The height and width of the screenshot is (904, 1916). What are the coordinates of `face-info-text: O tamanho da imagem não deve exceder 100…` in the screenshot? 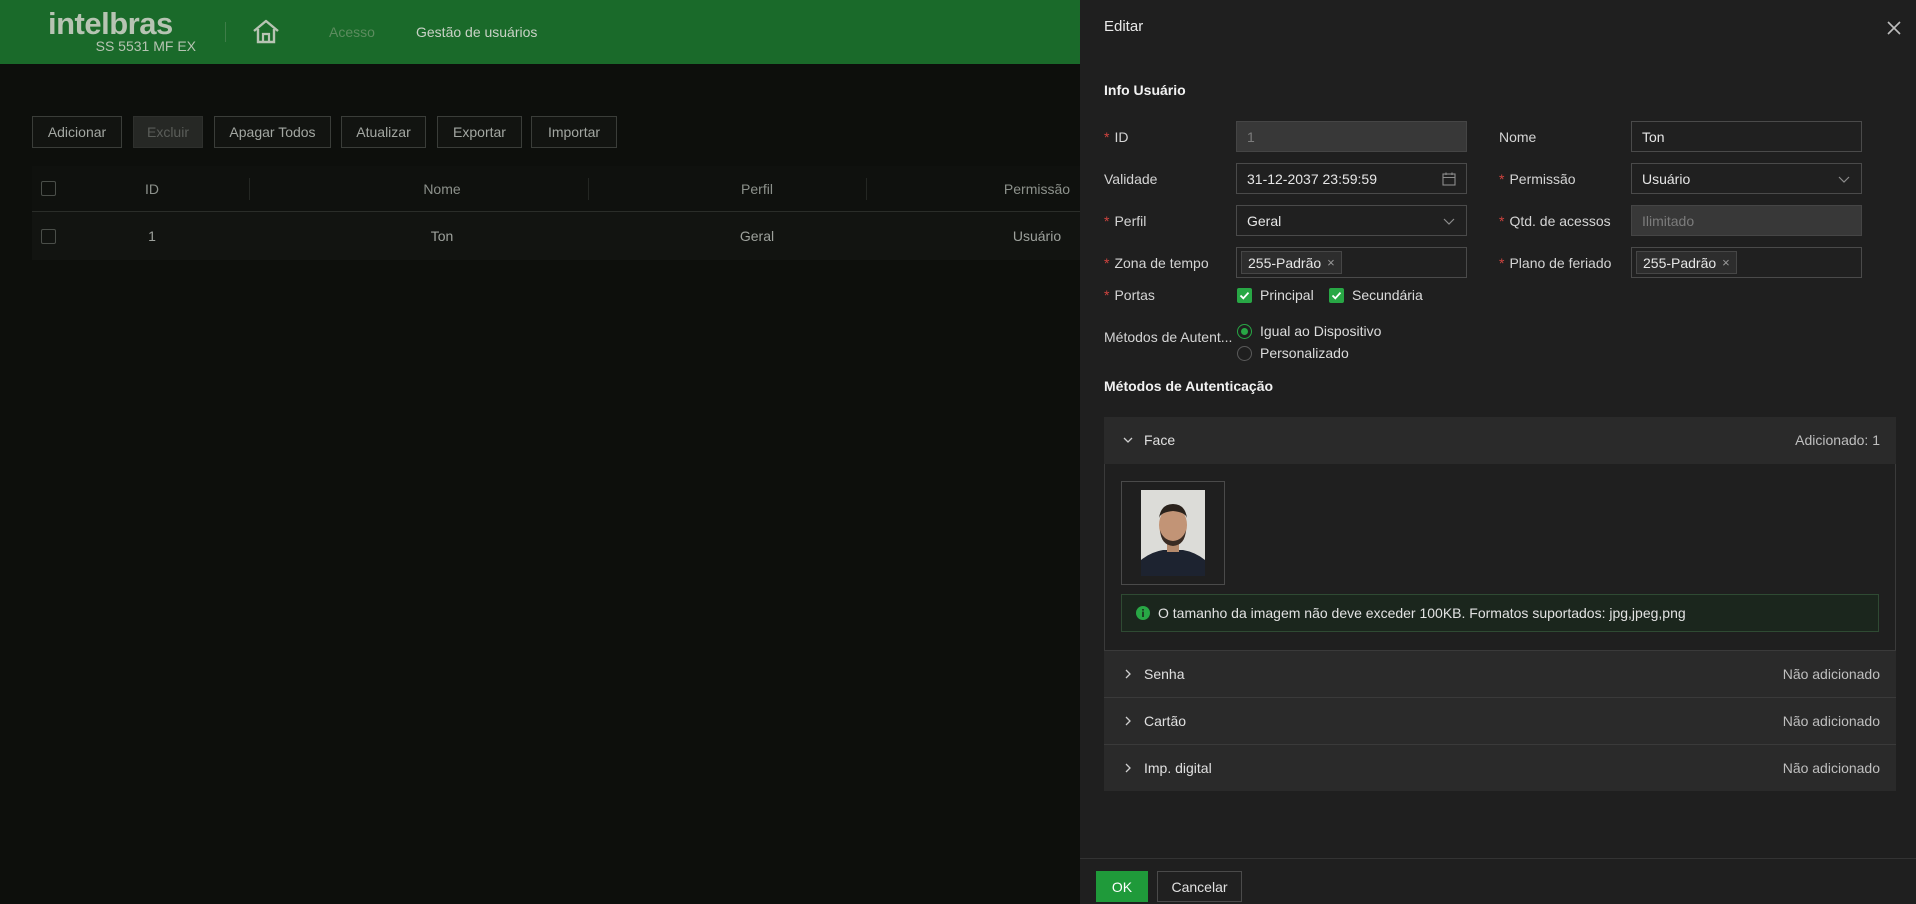 It's located at (1422, 613).